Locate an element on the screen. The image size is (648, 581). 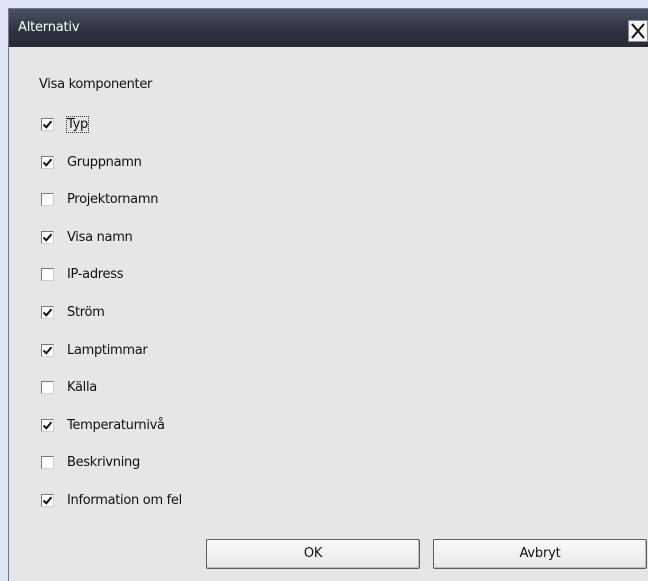
checkbox-visa-namn is located at coordinates (47, 237).